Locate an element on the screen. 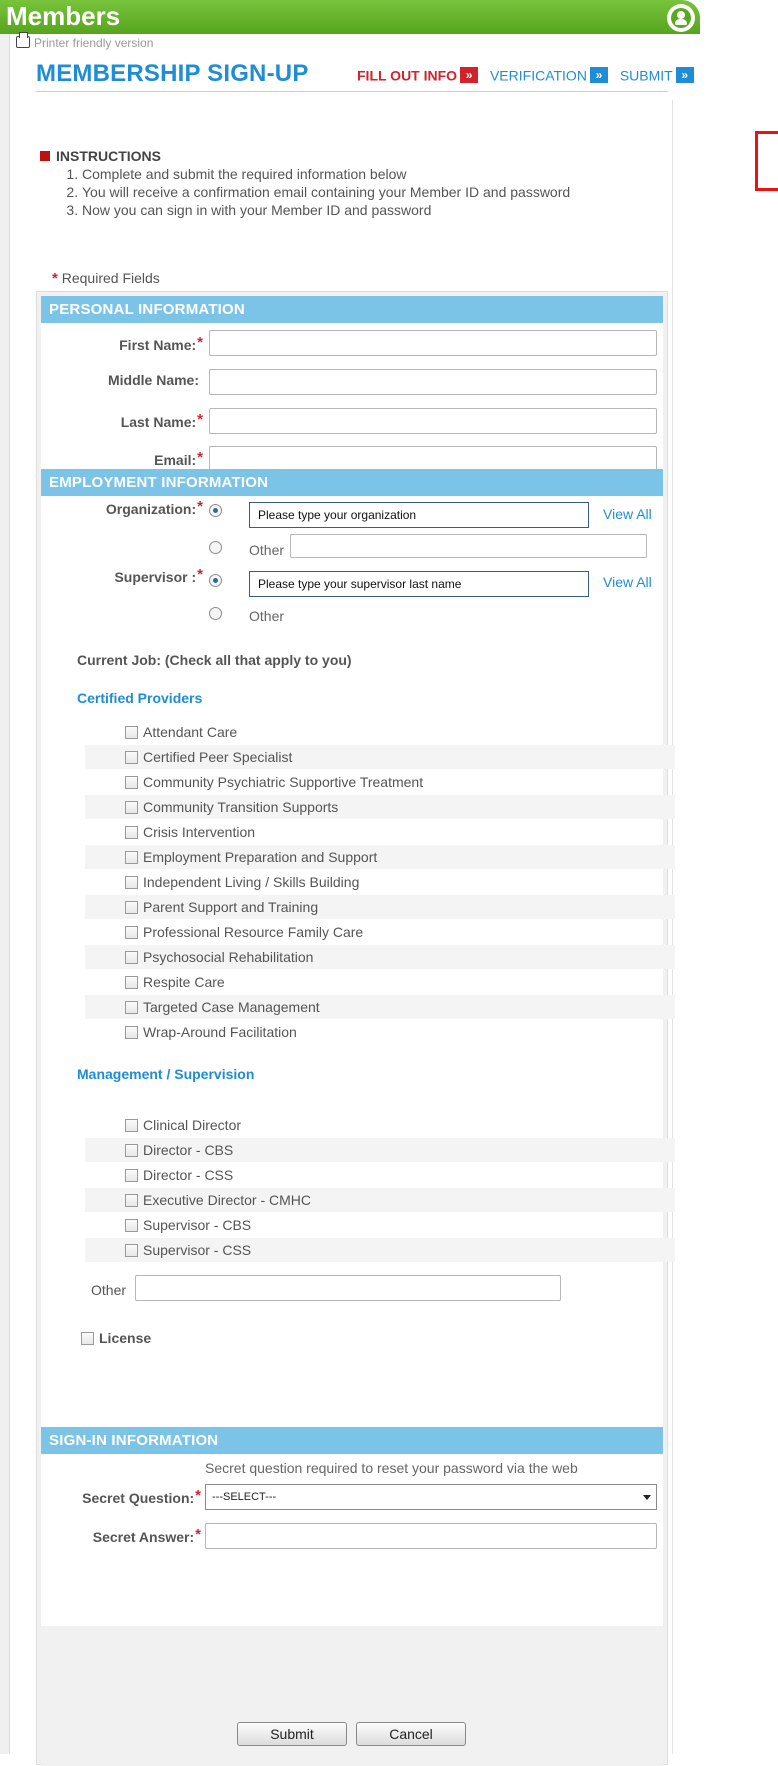 The image size is (778, 1766). signup-title: MEMBERSHIP SIGN-UP is located at coordinates (172, 73).